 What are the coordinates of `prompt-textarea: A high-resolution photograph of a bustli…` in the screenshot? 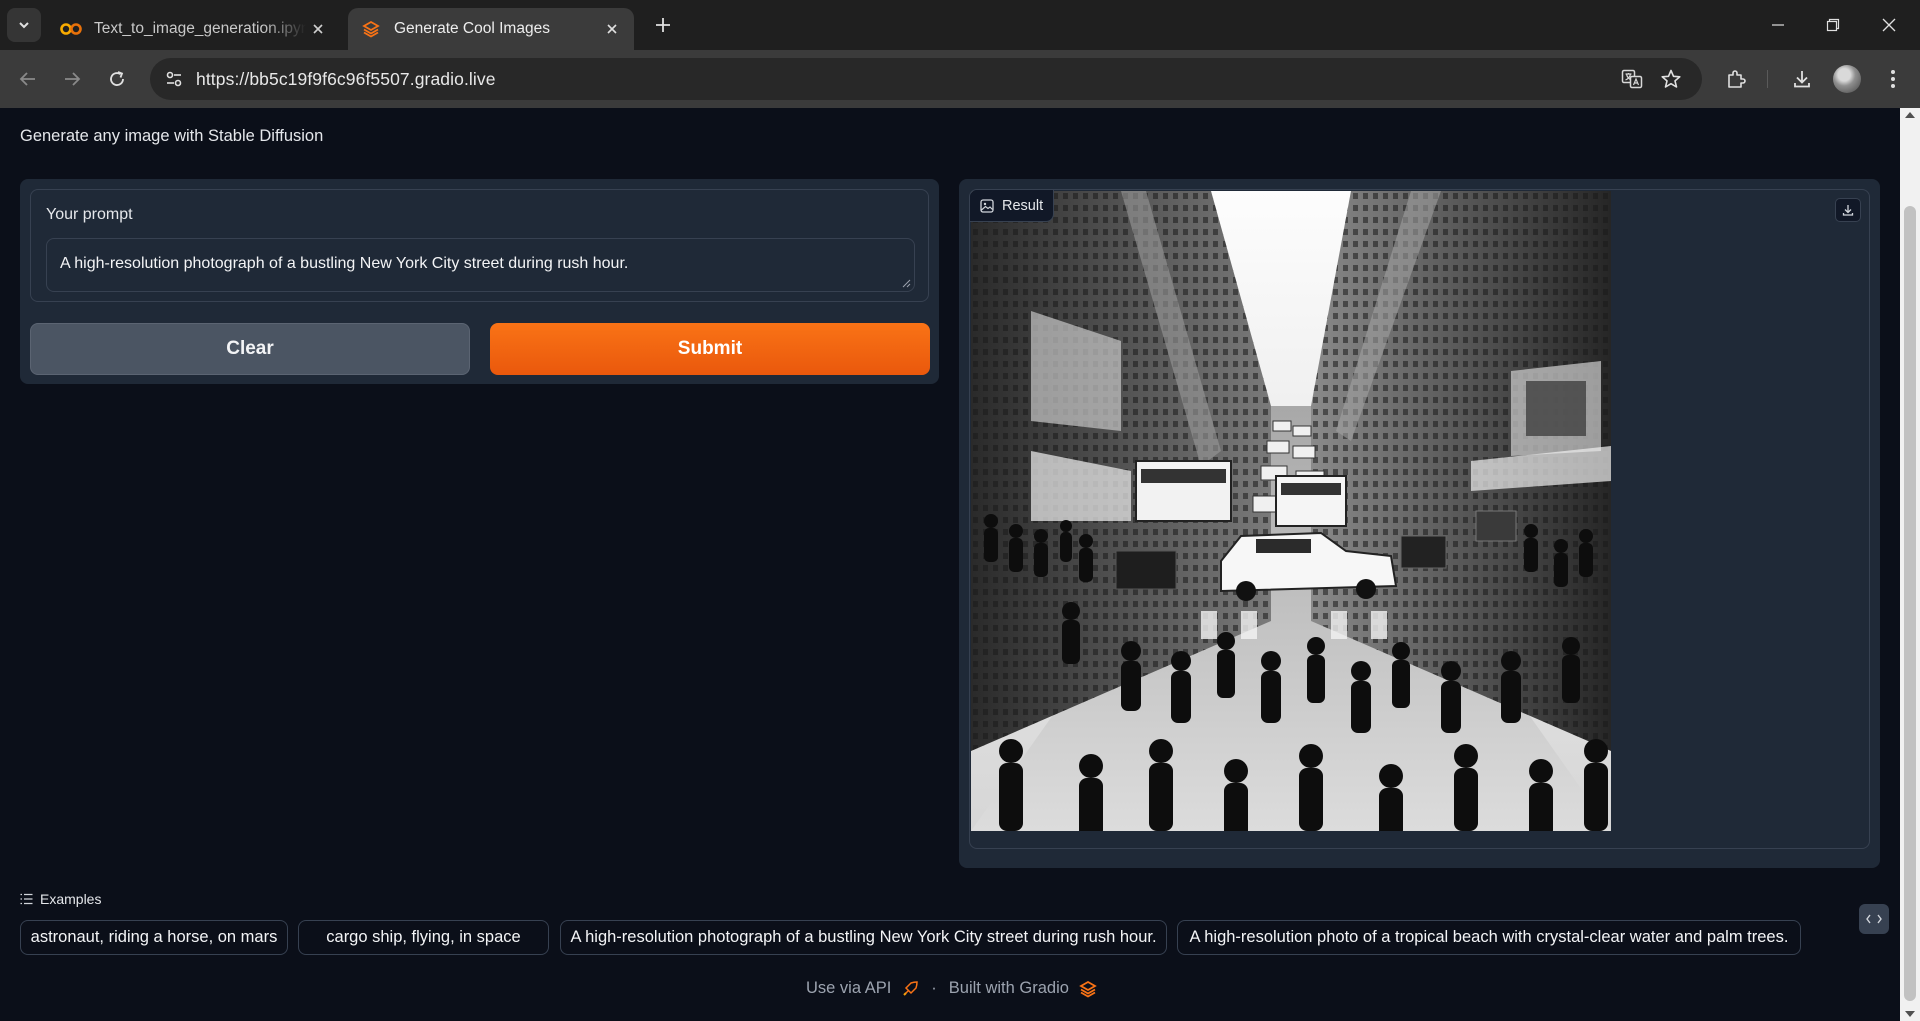 It's located at (480, 265).